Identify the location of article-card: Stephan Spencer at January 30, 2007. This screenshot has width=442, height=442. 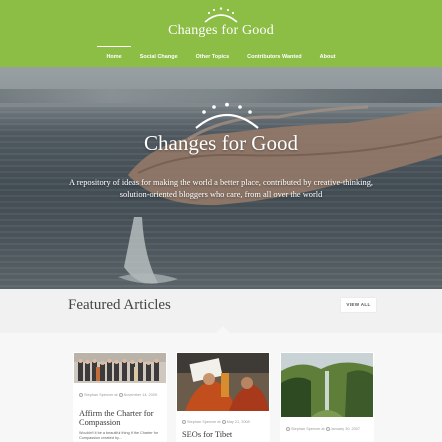
(327, 397).